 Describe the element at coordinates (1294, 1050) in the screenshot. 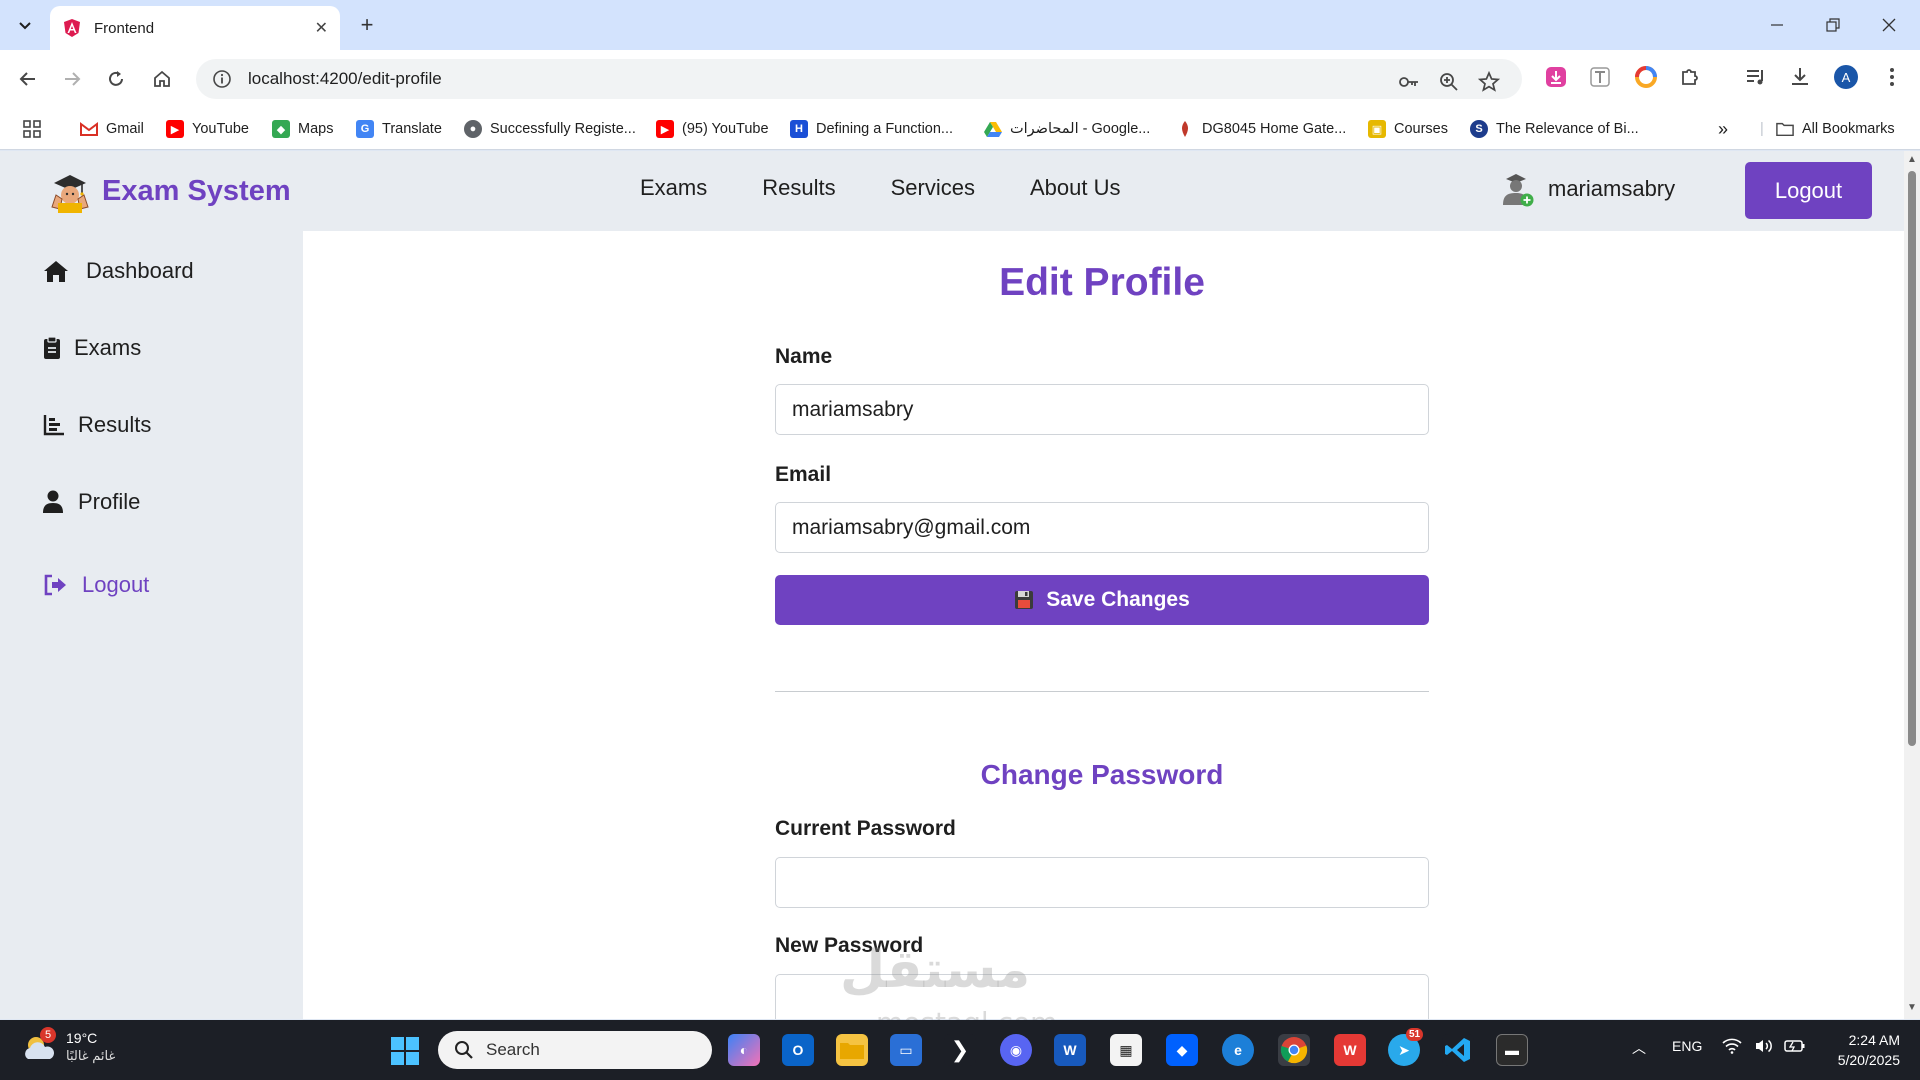

I see `chrome-icon` at that location.